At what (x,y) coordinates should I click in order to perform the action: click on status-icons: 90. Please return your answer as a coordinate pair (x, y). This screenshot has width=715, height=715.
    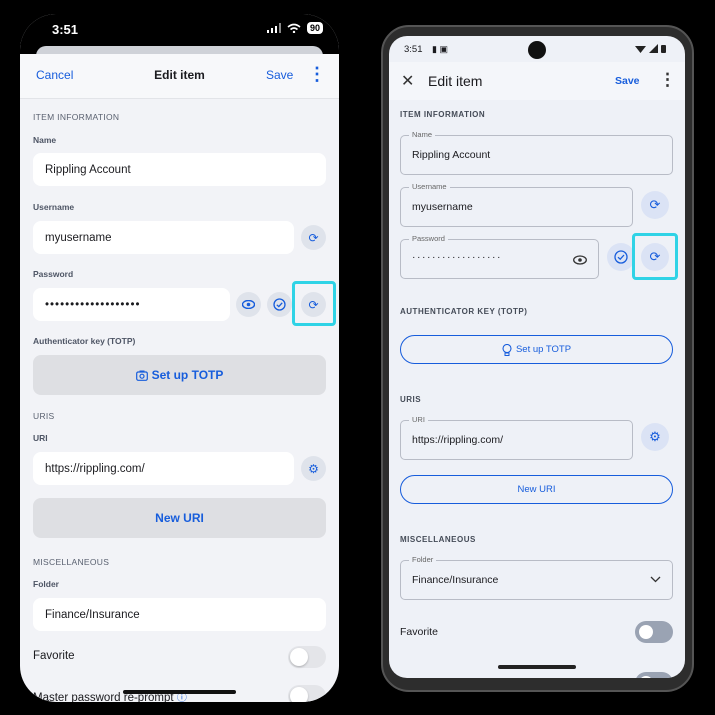
    Looking at the image, I should click on (294, 28).